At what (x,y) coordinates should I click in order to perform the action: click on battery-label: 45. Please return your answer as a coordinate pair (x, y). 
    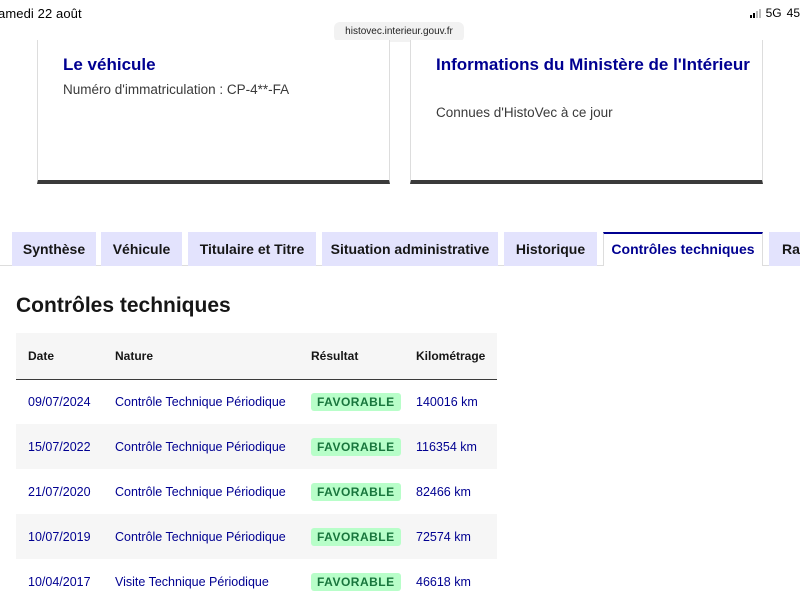
    Looking at the image, I should click on (793, 13).